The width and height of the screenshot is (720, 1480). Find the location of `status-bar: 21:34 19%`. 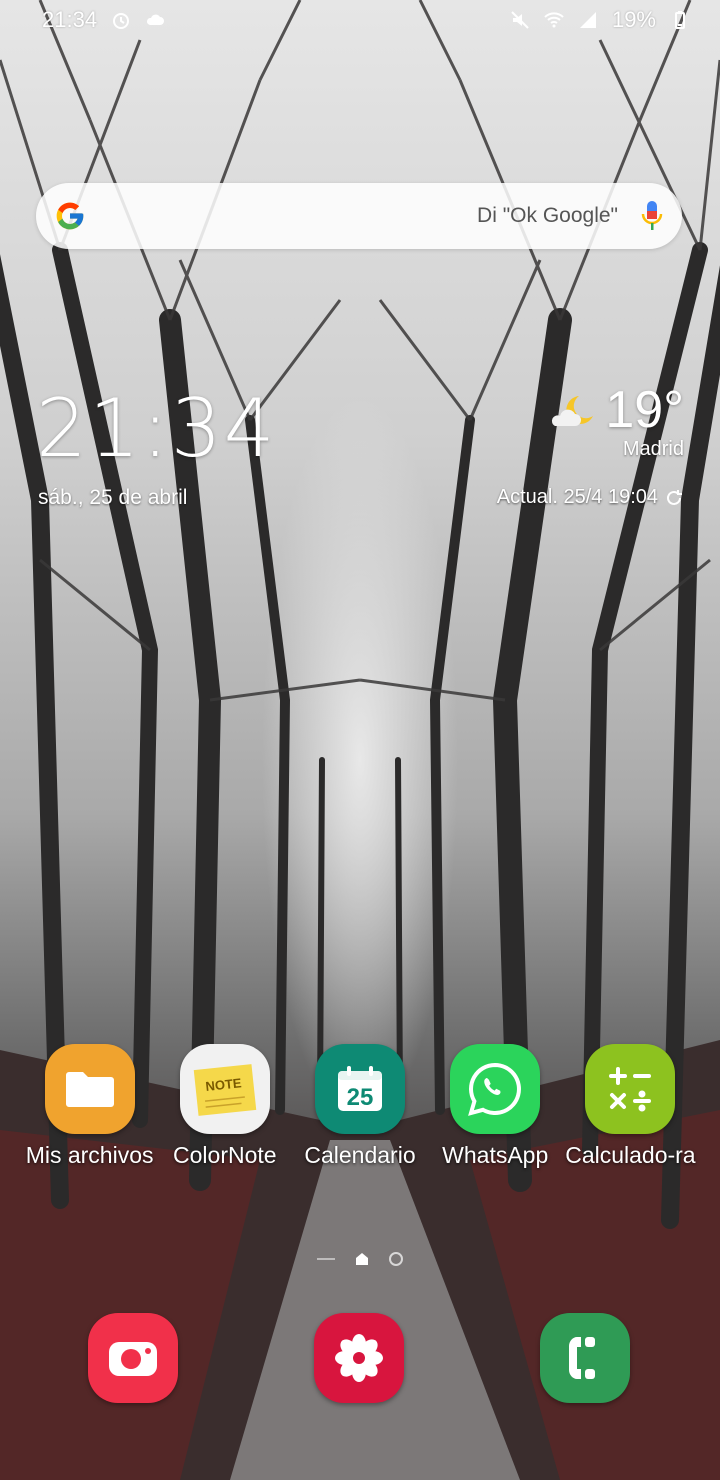

status-bar: 21:34 19% is located at coordinates (360, 20).